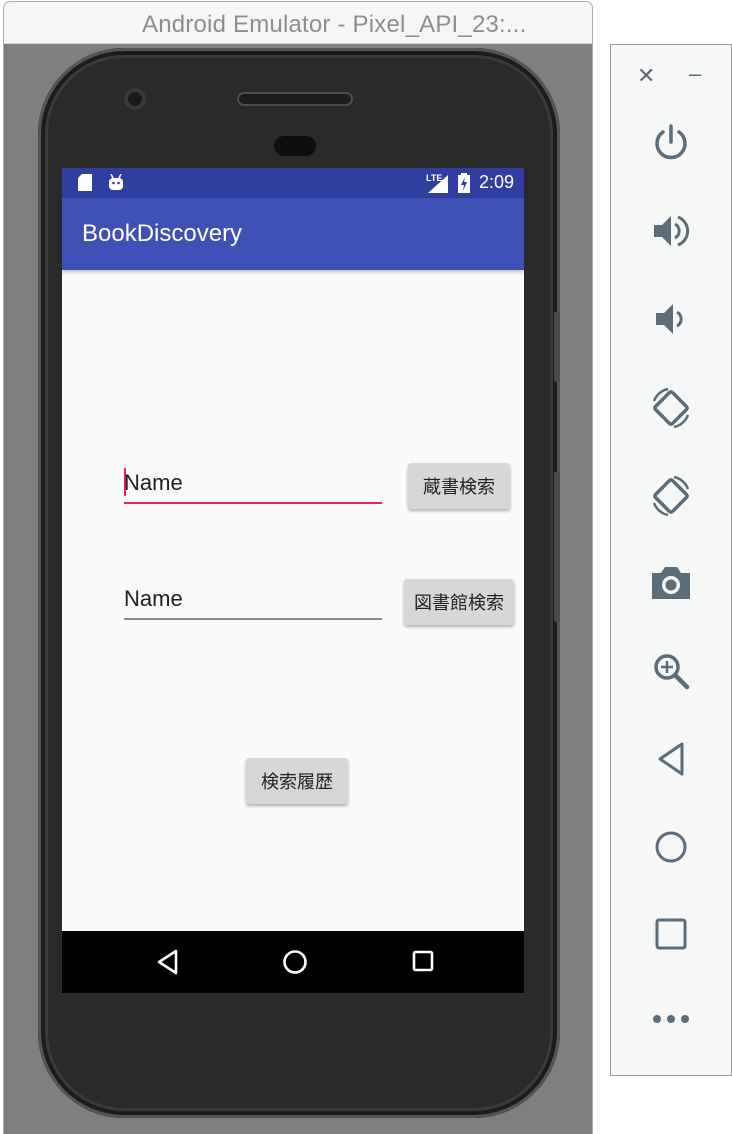 This screenshot has height=1134, width=732. I want to click on library-search-button: 図書館検索, so click(459, 602).